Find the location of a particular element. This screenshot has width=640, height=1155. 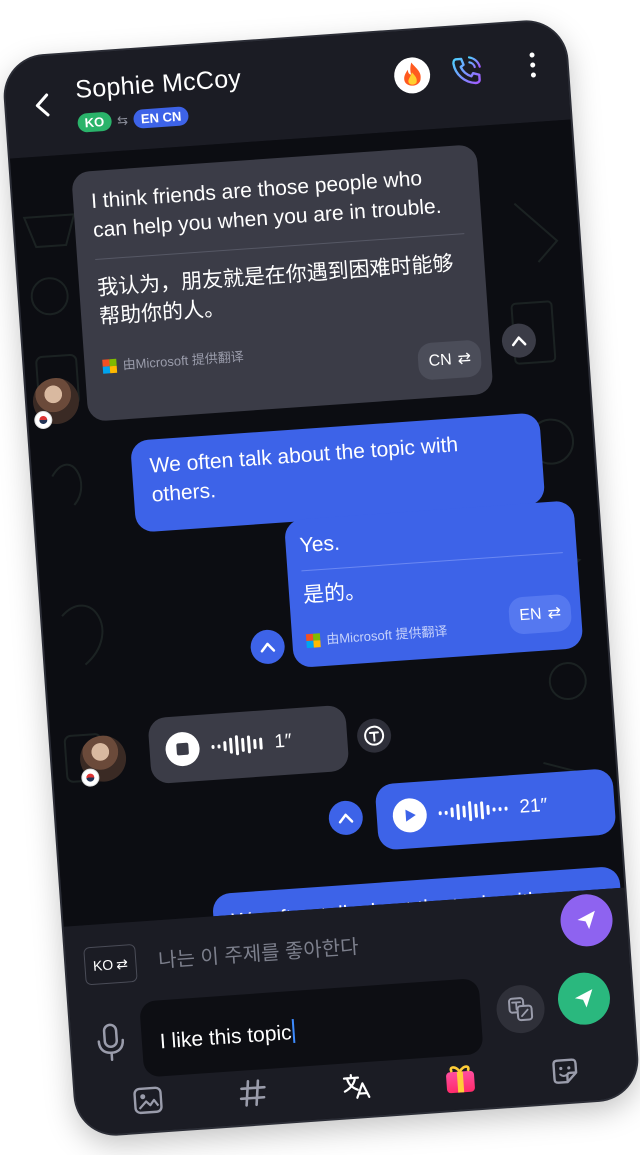

gift-button is located at coordinates (460, 1078).